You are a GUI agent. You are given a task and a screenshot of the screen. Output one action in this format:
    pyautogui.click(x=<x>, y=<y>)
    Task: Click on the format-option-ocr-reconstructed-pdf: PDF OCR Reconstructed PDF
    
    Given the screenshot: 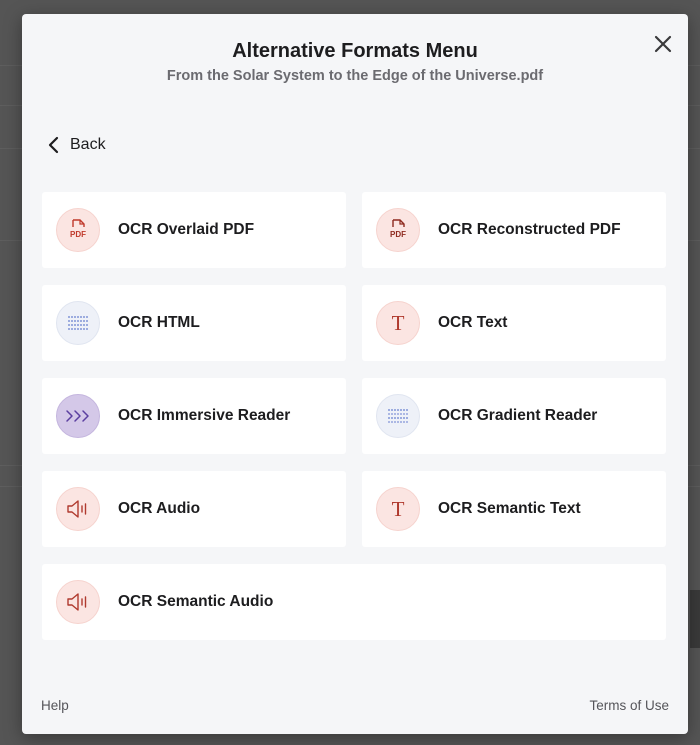 What is the action you would take?
    pyautogui.click(x=514, y=230)
    